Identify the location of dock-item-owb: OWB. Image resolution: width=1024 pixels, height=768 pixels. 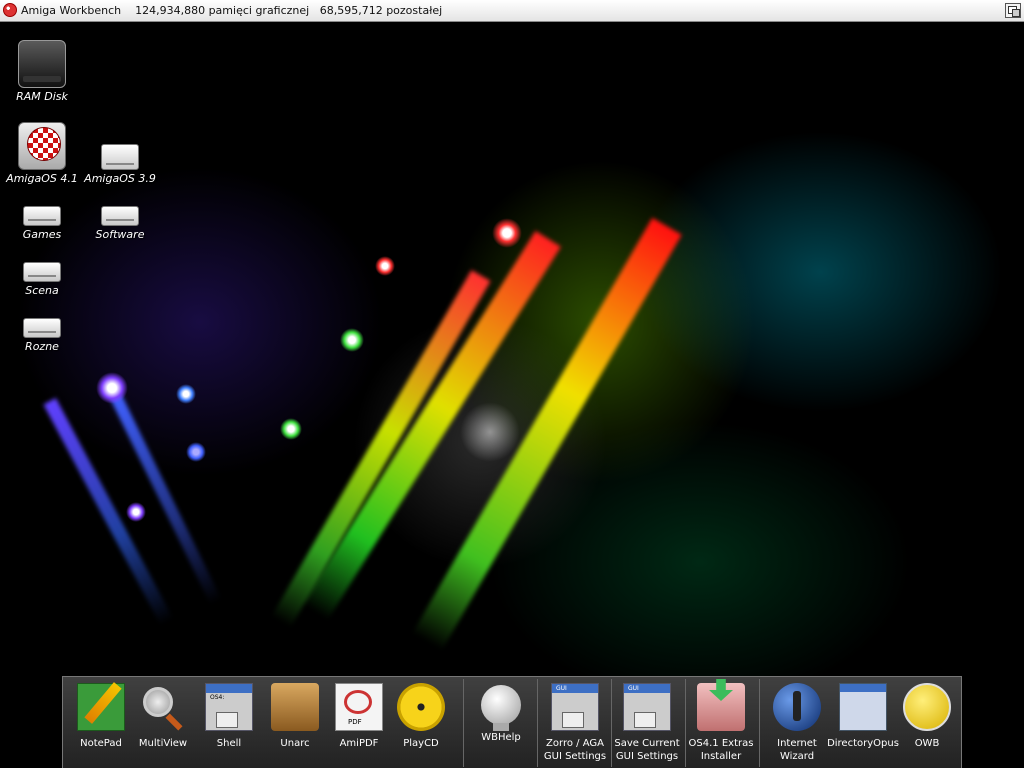
(927, 716).